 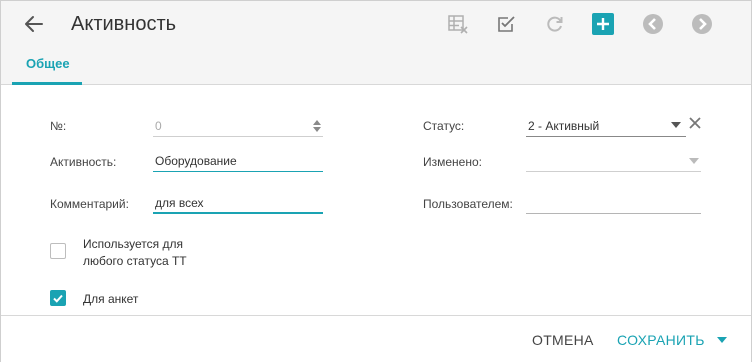 What do you see at coordinates (722, 340) in the screenshot?
I see `save-dropdown-icon` at bounding box center [722, 340].